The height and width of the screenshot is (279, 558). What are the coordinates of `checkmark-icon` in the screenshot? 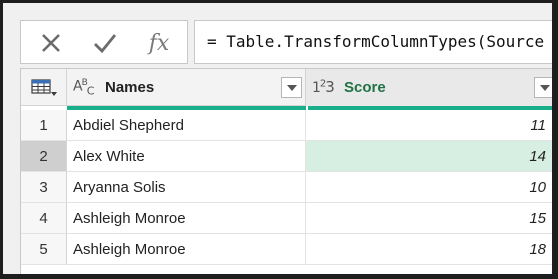 It's located at (105, 44).